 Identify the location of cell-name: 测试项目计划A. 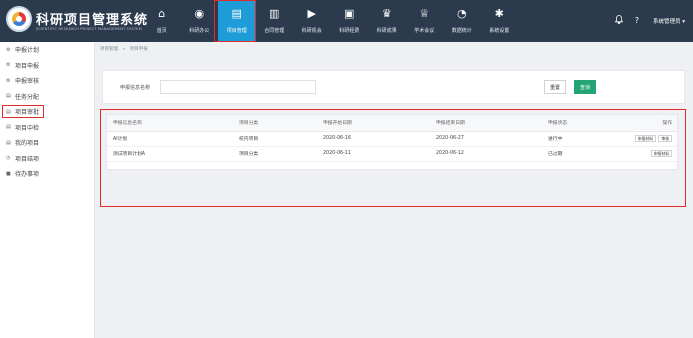
(170, 154).